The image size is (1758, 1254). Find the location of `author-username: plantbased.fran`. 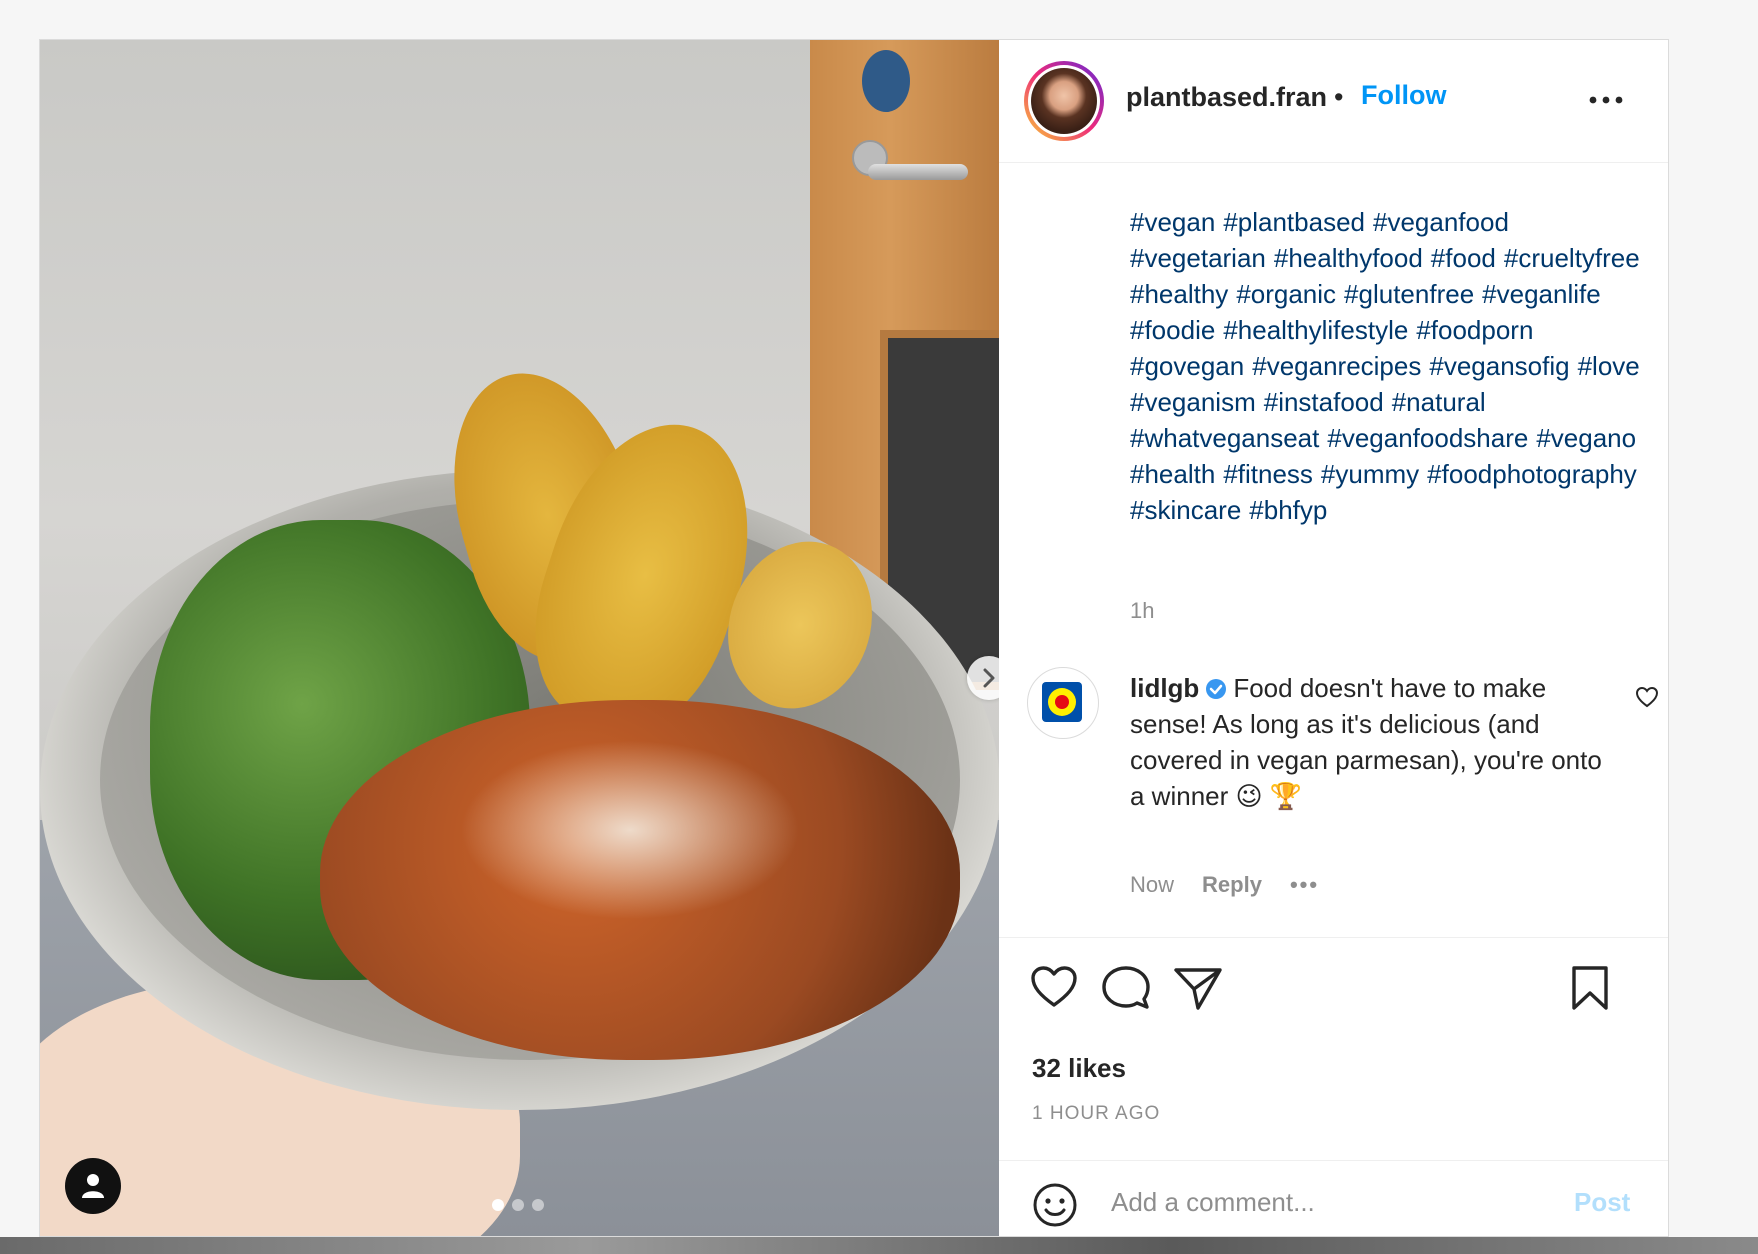

author-username: plantbased.fran is located at coordinates (1226, 97).